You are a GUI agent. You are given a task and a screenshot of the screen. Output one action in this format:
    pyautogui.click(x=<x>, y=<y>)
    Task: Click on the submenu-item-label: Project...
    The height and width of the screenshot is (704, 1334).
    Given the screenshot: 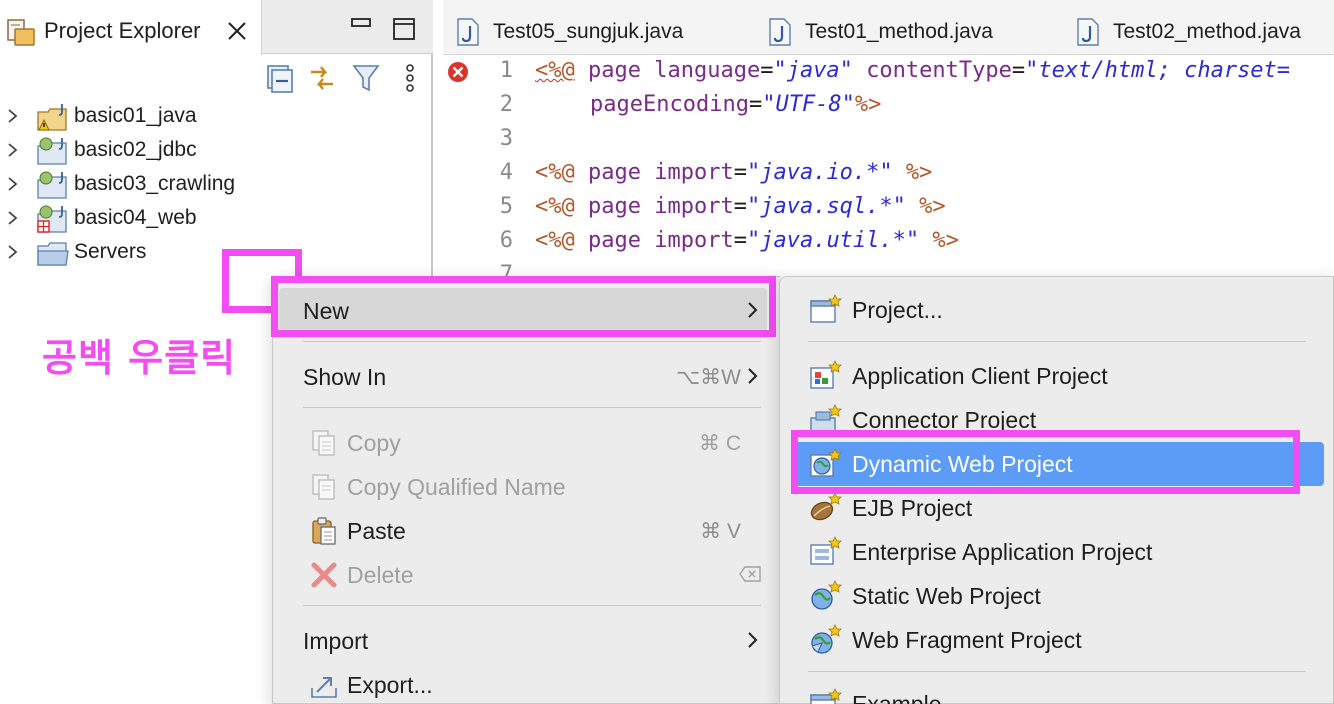 What is the action you would take?
    pyautogui.click(x=897, y=310)
    